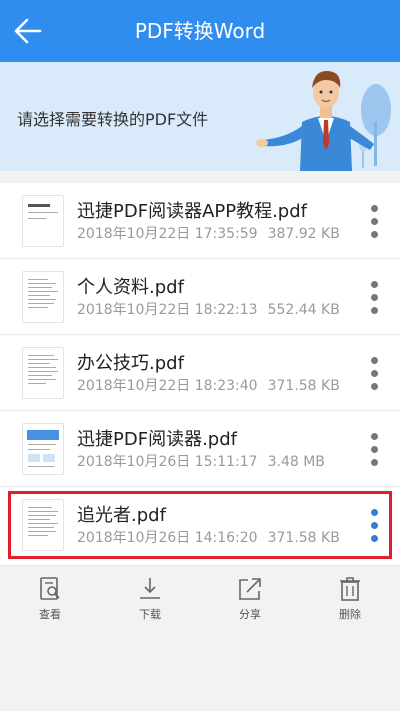 This screenshot has width=400, height=711. What do you see at coordinates (167, 462) in the screenshot?
I see `file-date: 2018年10月26日 15:11:17` at bounding box center [167, 462].